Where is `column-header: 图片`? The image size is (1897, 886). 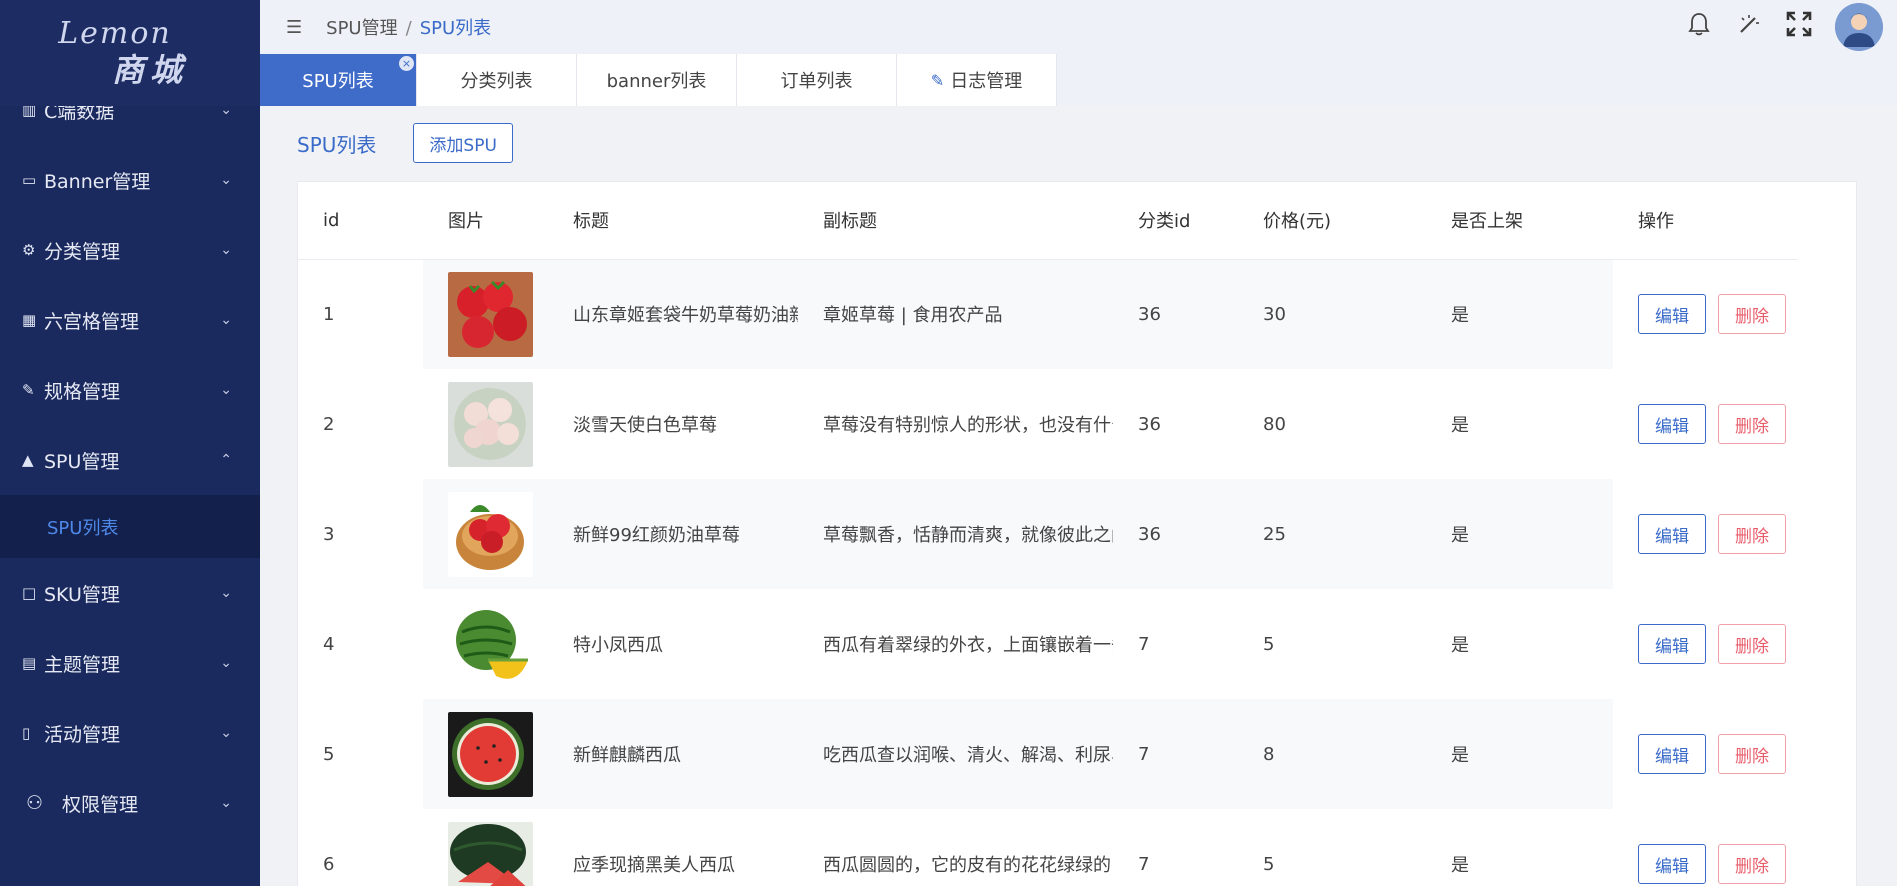 column-header: 图片 is located at coordinates (485, 221).